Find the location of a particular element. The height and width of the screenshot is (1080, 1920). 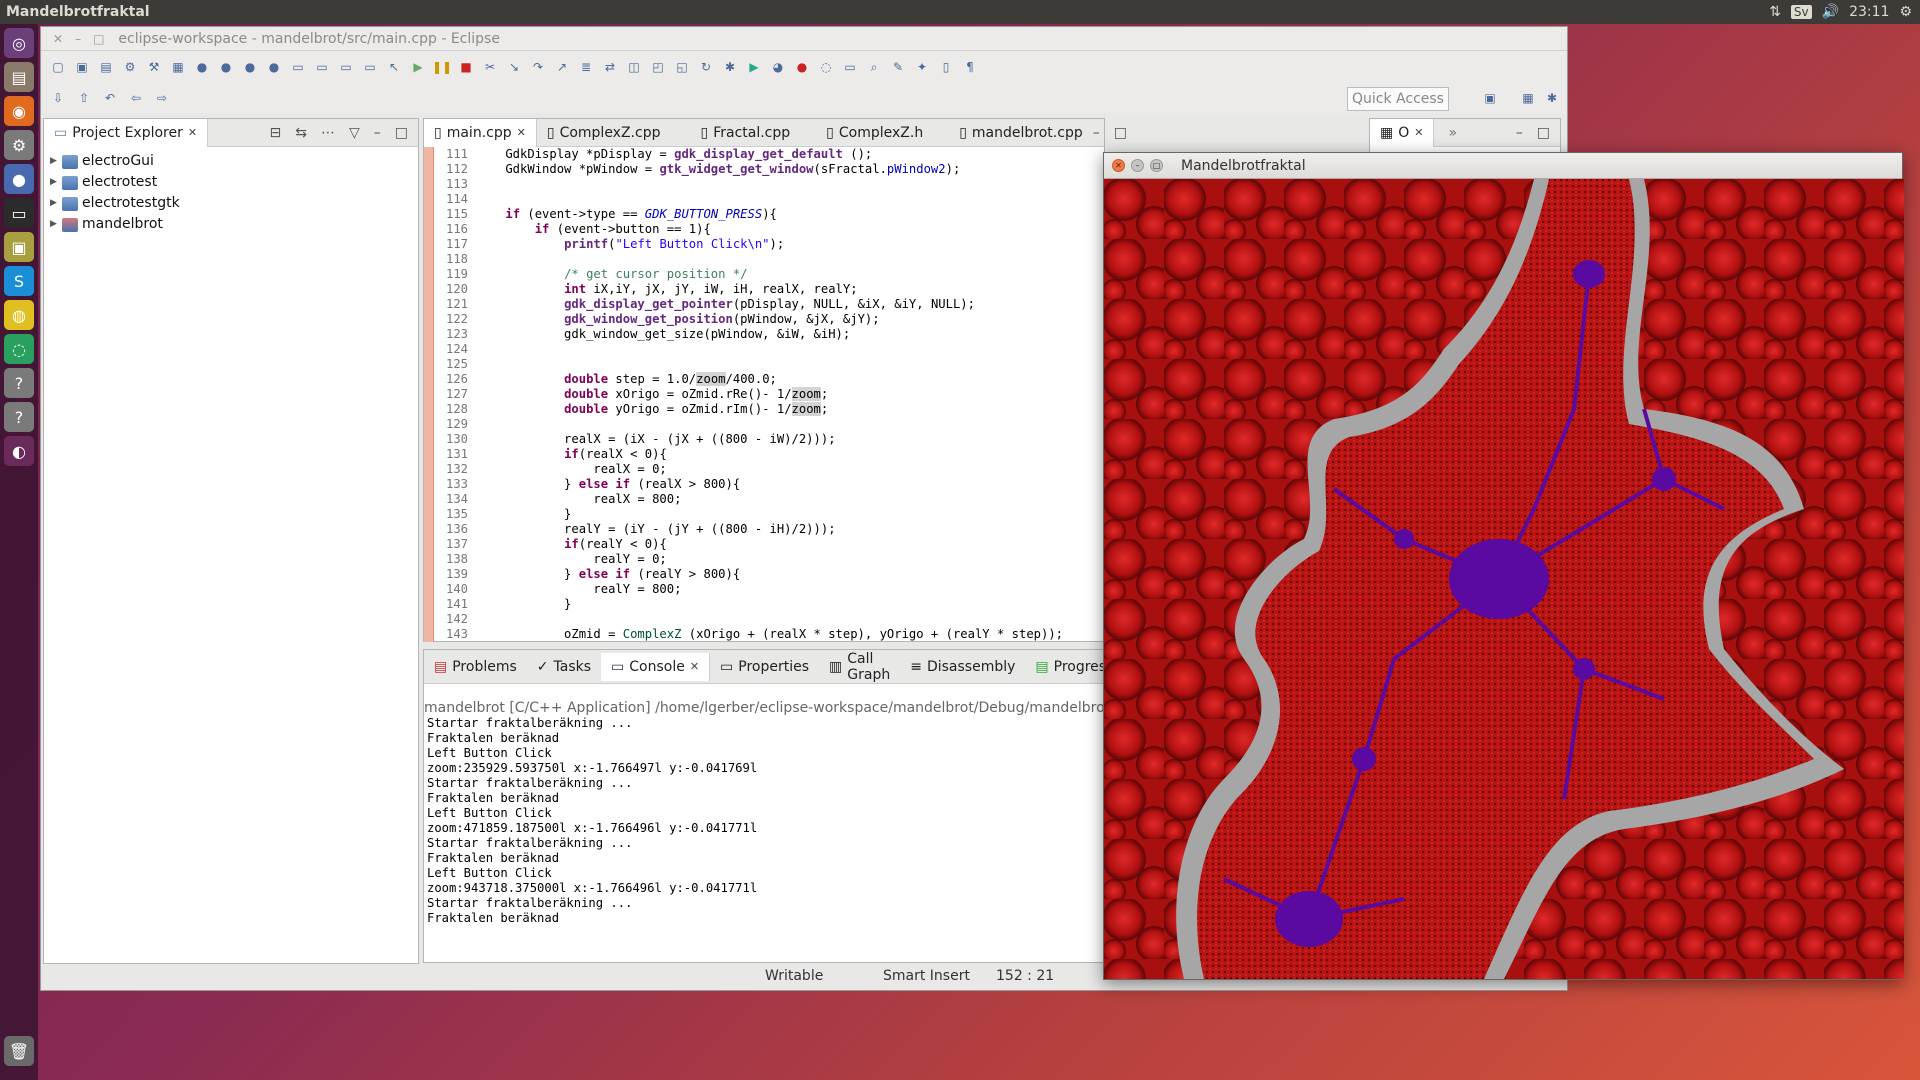

format-icon: ≣ is located at coordinates (586, 67).